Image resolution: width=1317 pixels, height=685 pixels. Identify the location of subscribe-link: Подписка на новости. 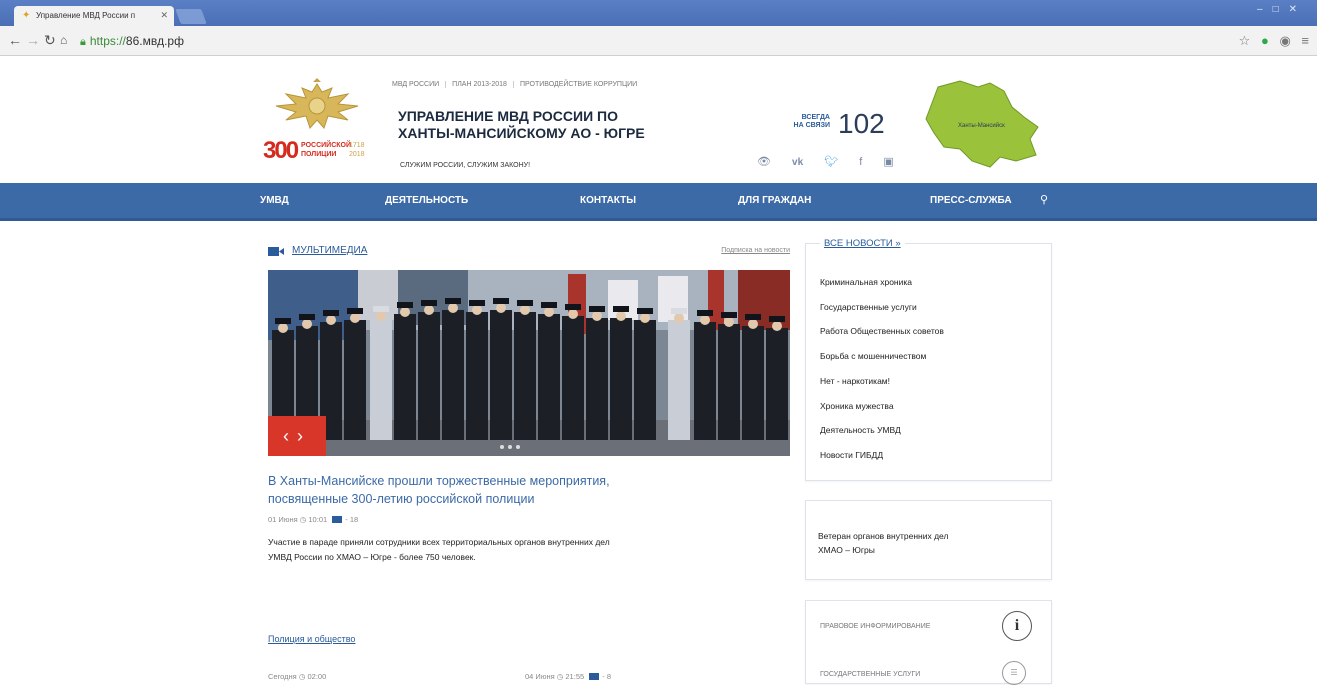
(755, 250).